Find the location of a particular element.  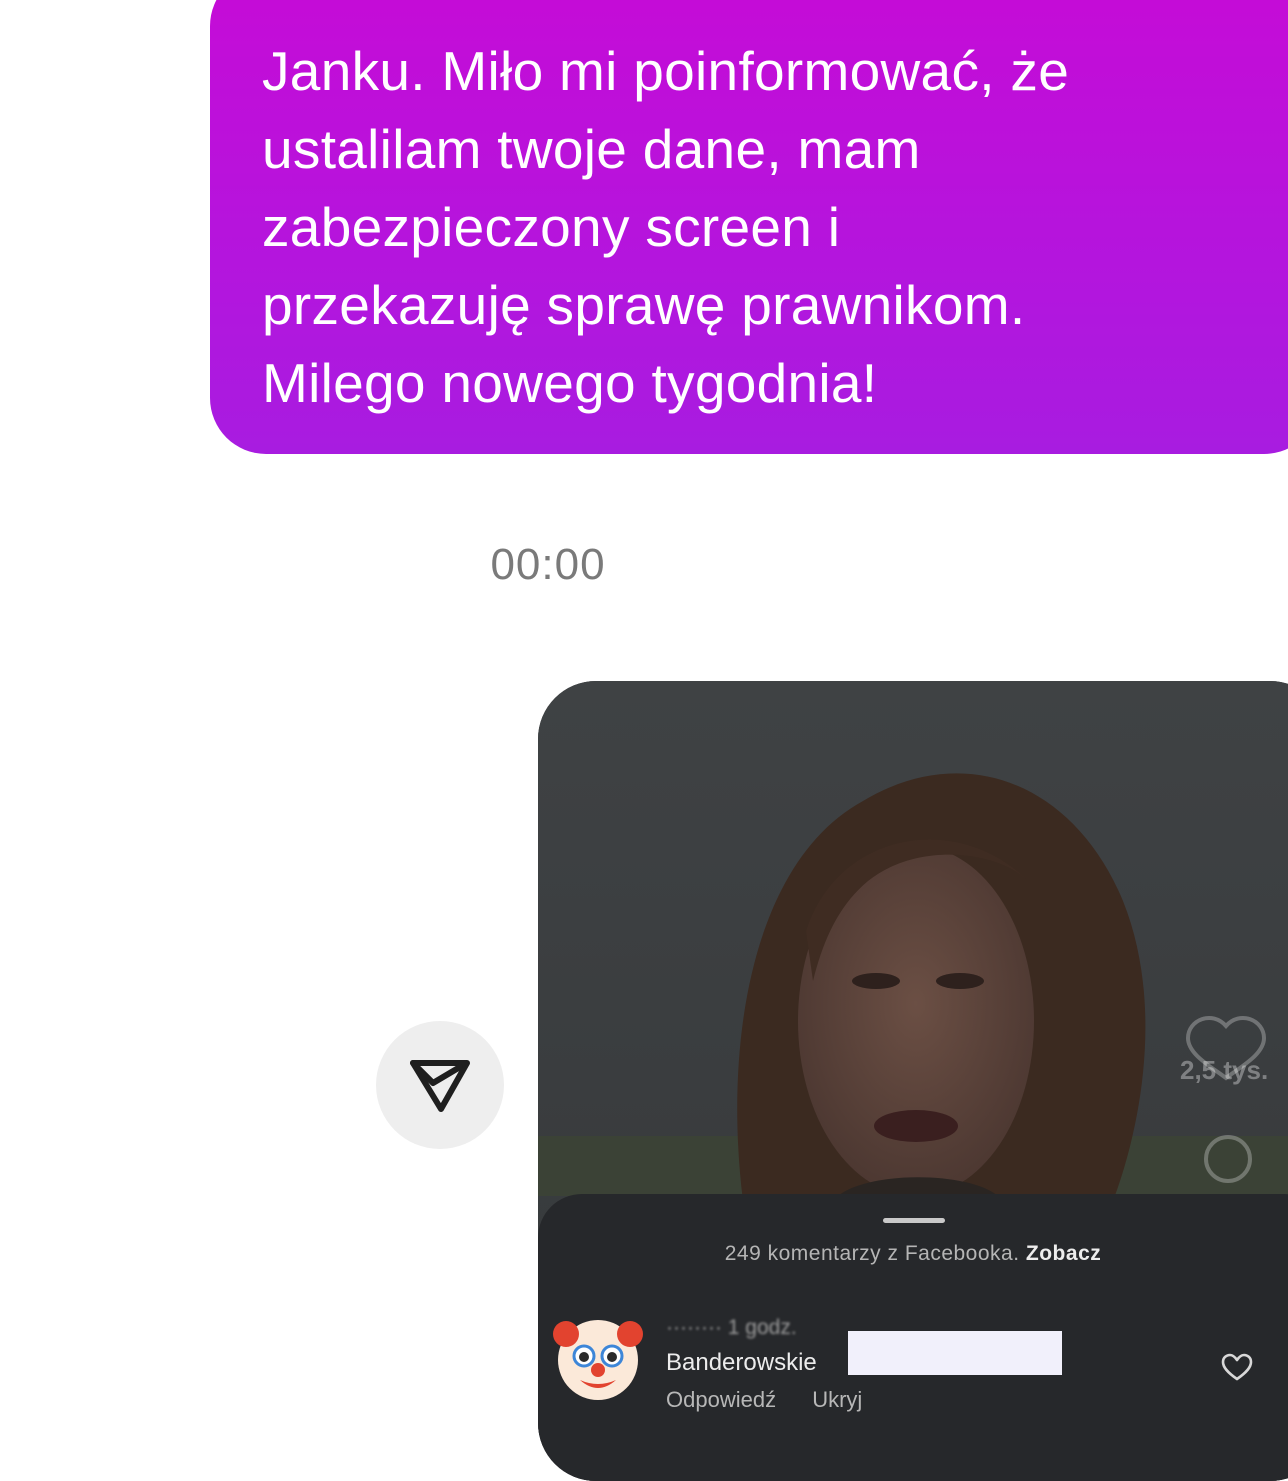

sheet-drag-handle is located at coordinates (914, 1220).